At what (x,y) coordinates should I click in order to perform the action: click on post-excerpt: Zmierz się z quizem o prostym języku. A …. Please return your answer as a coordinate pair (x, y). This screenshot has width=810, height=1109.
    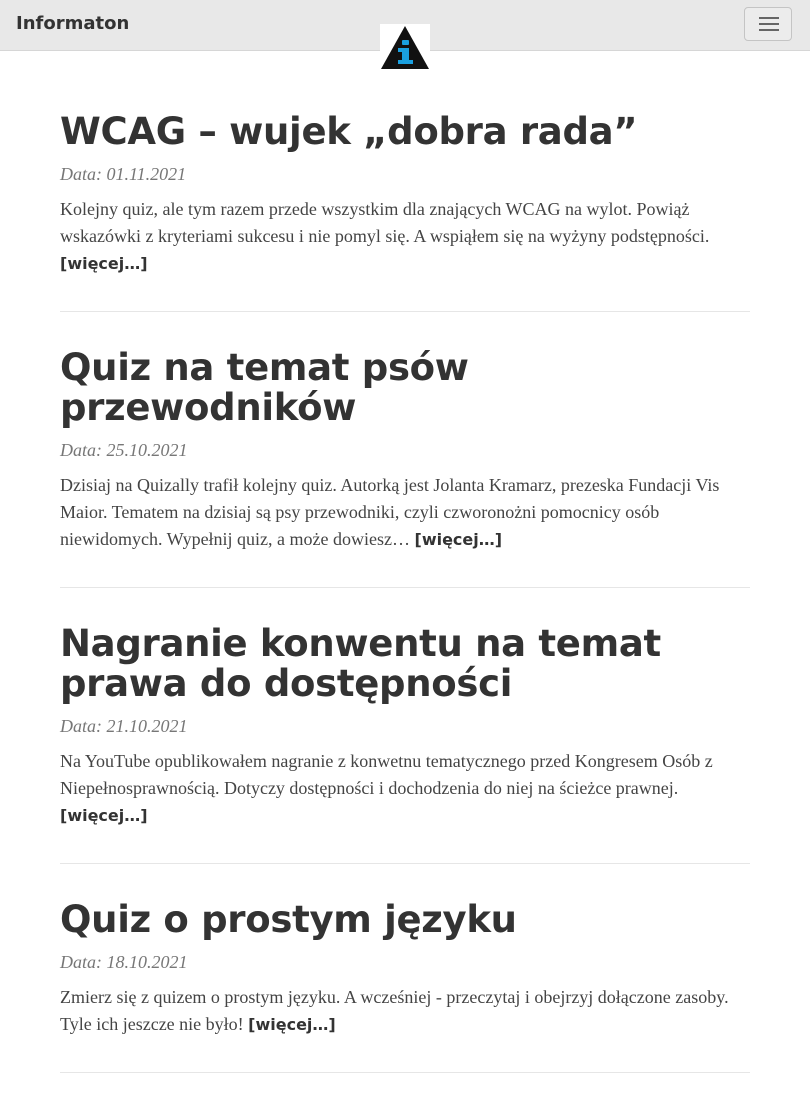
    Looking at the image, I should click on (405, 1011).